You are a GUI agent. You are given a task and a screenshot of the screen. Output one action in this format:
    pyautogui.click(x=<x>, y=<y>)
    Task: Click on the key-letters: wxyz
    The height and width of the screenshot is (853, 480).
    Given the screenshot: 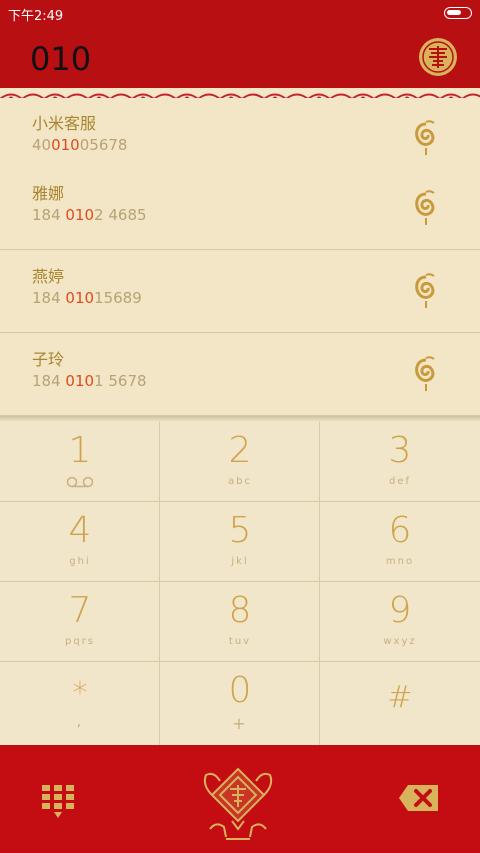 What is the action you would take?
    pyautogui.click(x=400, y=641)
    